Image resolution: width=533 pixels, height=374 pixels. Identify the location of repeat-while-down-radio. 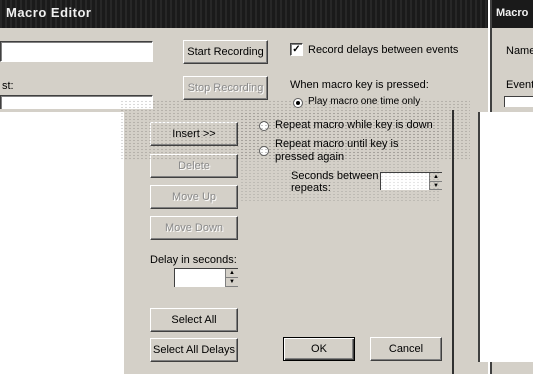
(264, 126).